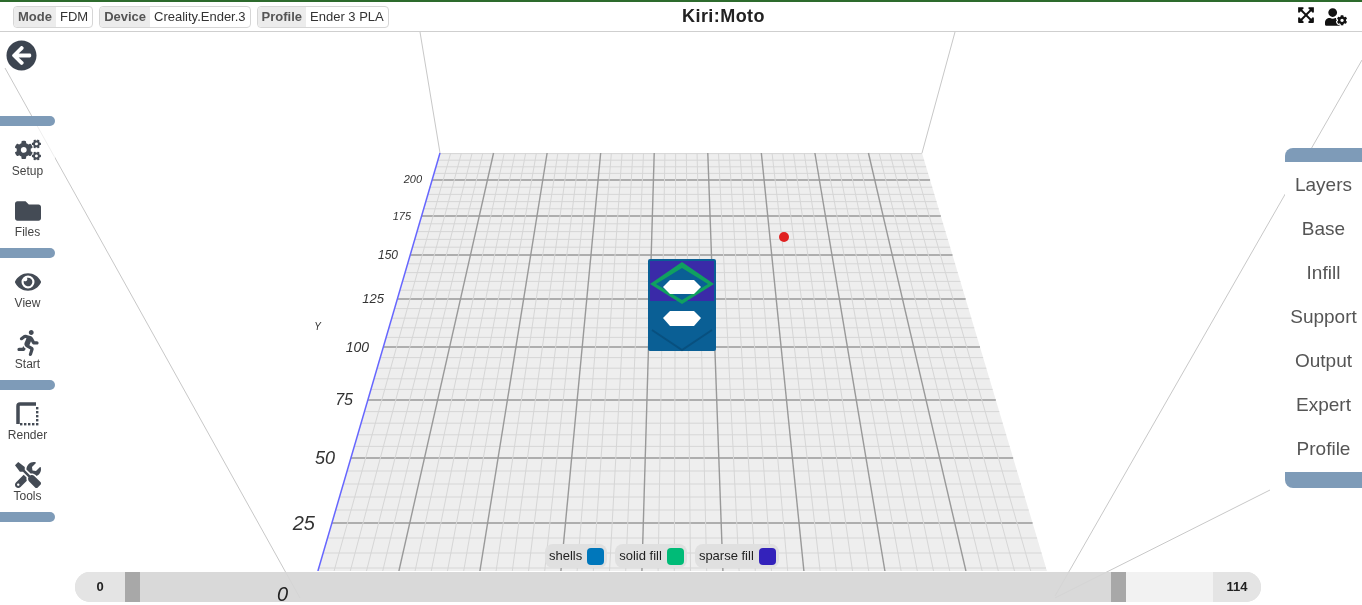  What do you see at coordinates (283, 594) in the screenshot?
I see `axis-tick-label: 0` at bounding box center [283, 594].